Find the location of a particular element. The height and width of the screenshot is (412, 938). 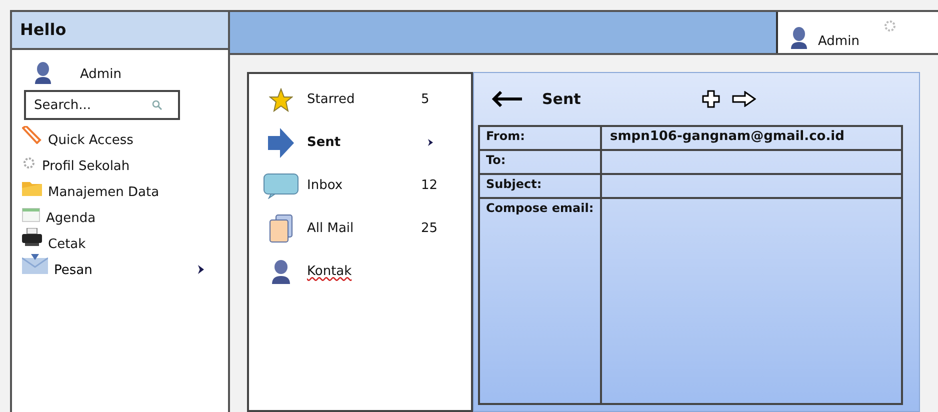

sidebar-item: Agenda is located at coordinates (120, 215).